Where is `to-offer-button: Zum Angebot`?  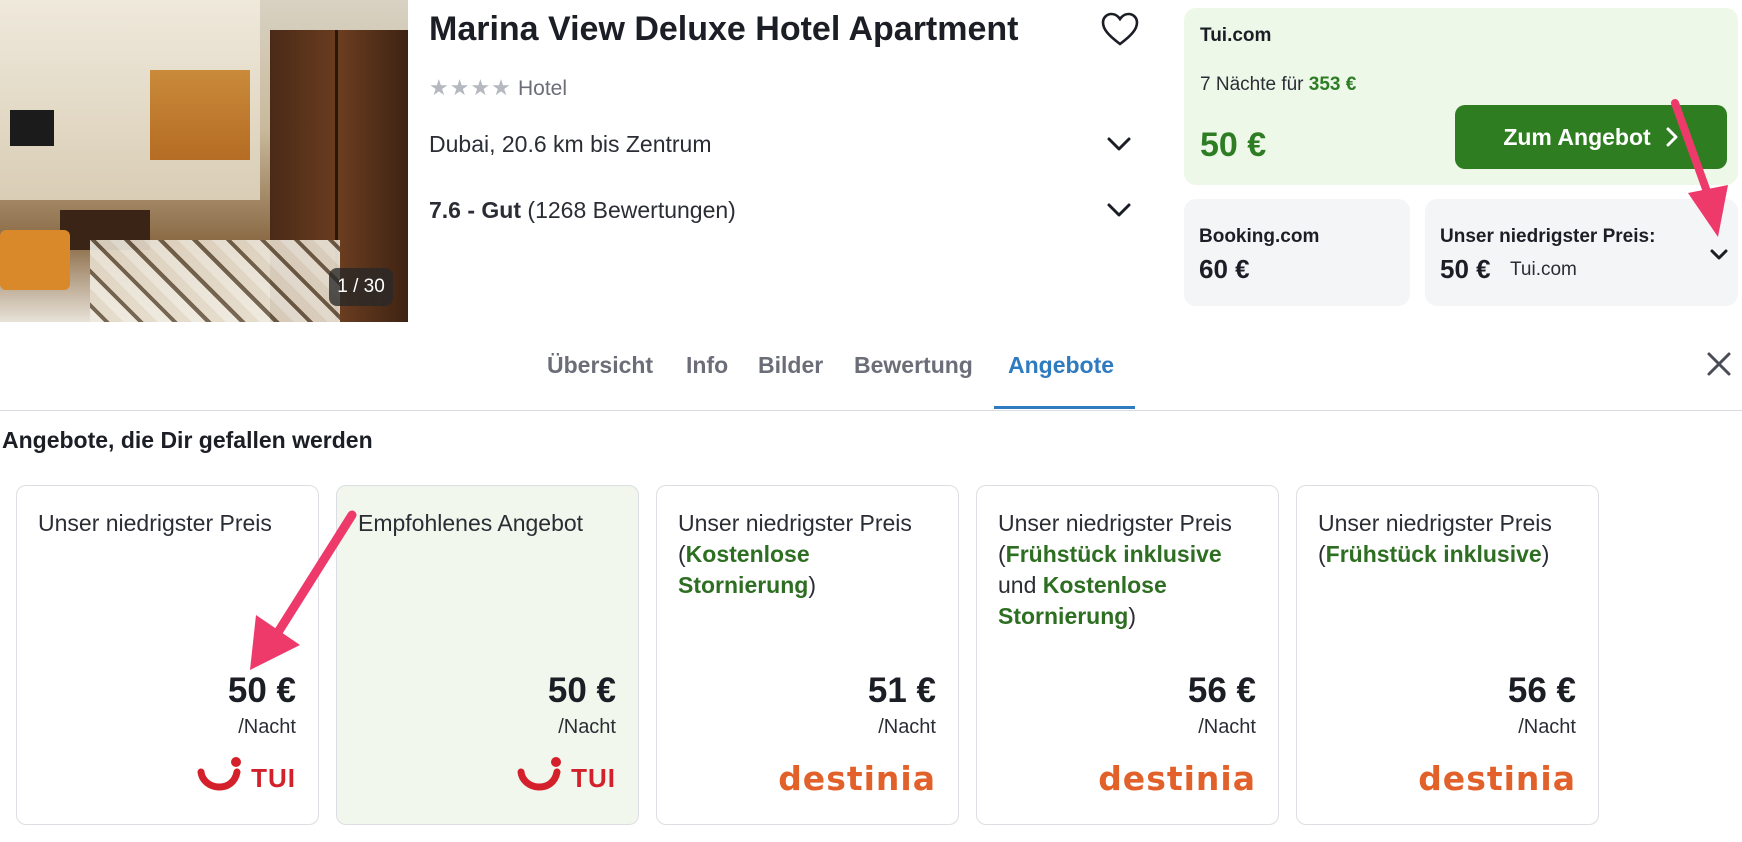
to-offer-button: Zum Angebot is located at coordinates (1591, 137).